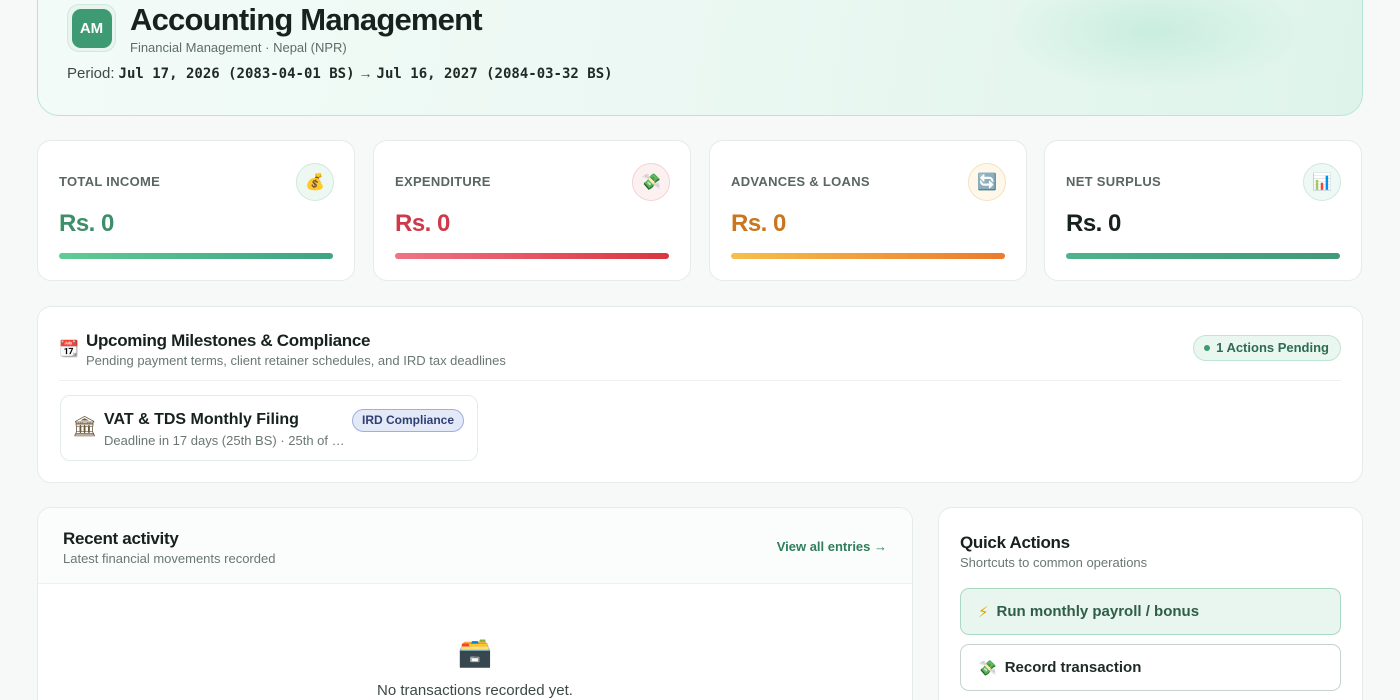 The image size is (1400, 700). What do you see at coordinates (1054, 562) in the screenshot?
I see `quick-actions-subtitle: Shortcuts to common operations` at bounding box center [1054, 562].